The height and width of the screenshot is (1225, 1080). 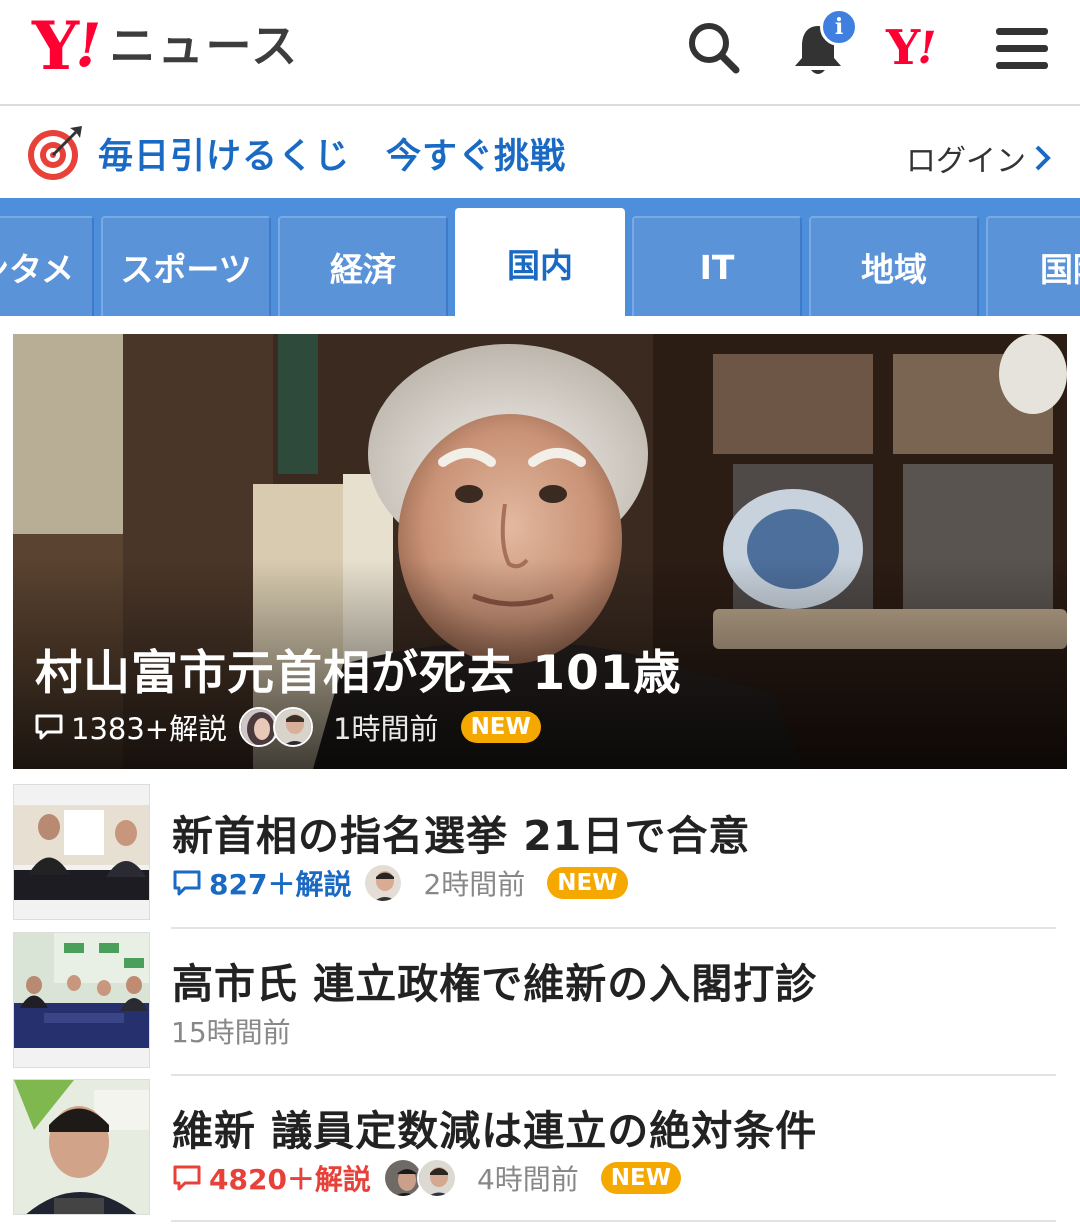 I want to click on notification-badge: i, so click(x=839, y=27).